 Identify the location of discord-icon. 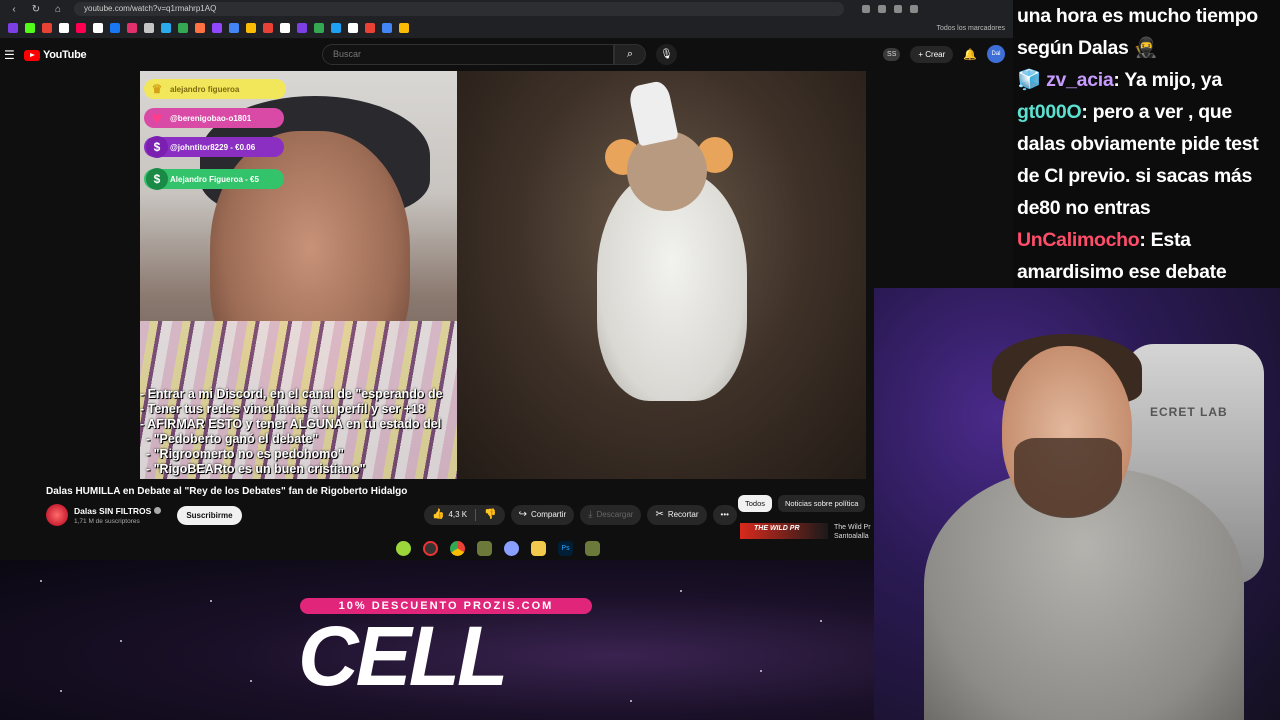
(511, 548).